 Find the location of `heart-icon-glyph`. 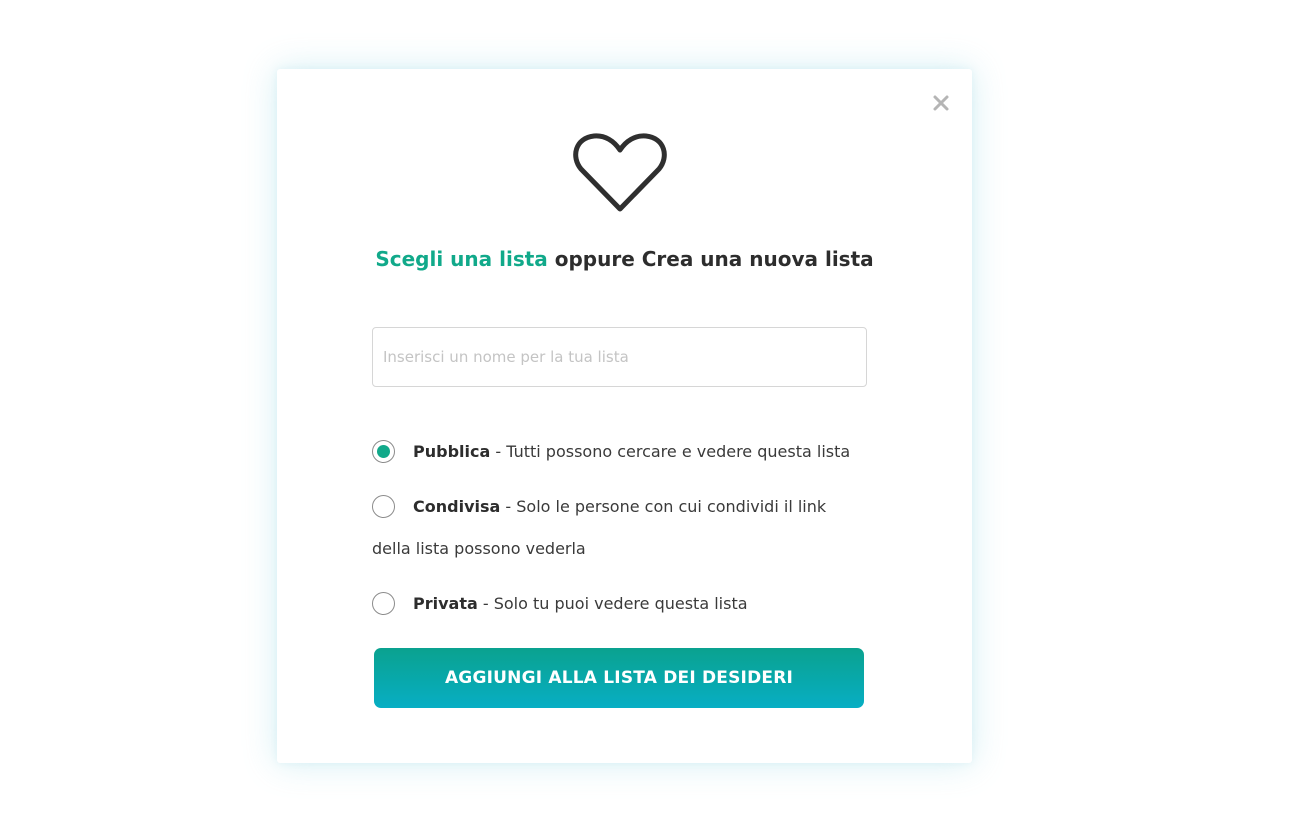

heart-icon-glyph is located at coordinates (620, 172).